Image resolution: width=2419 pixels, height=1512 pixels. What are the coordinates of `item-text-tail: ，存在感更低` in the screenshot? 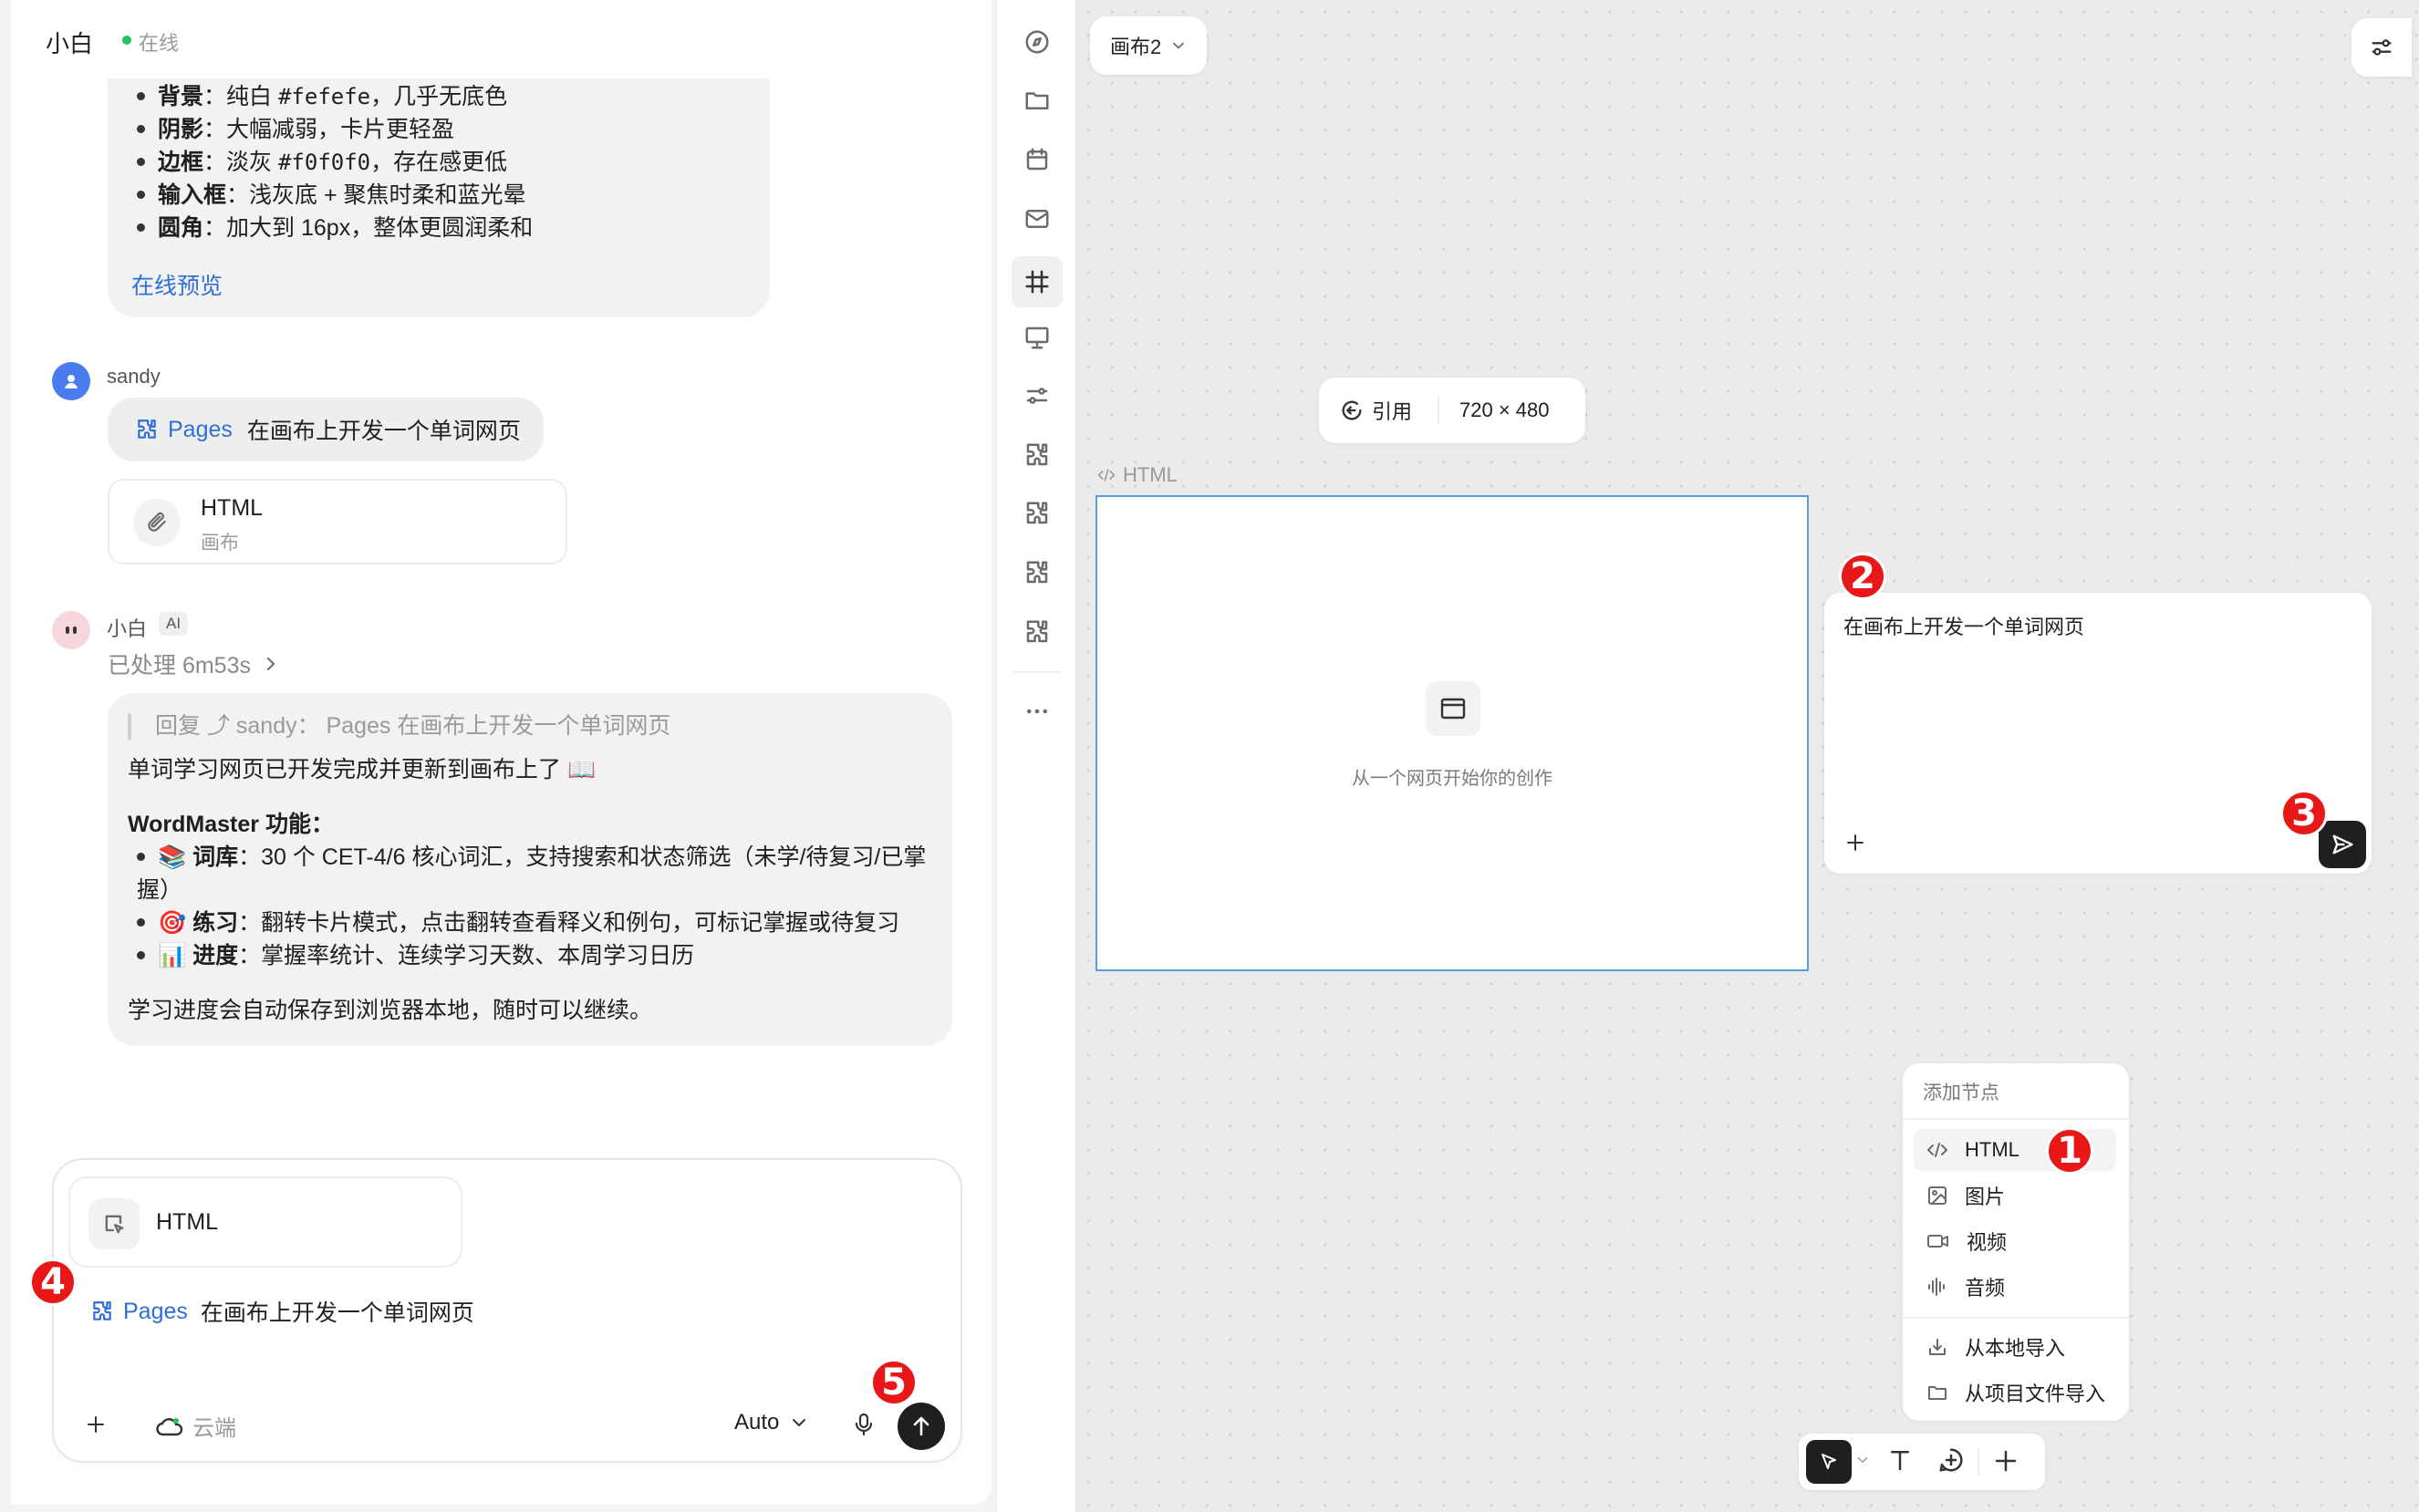 It's located at (439, 162).